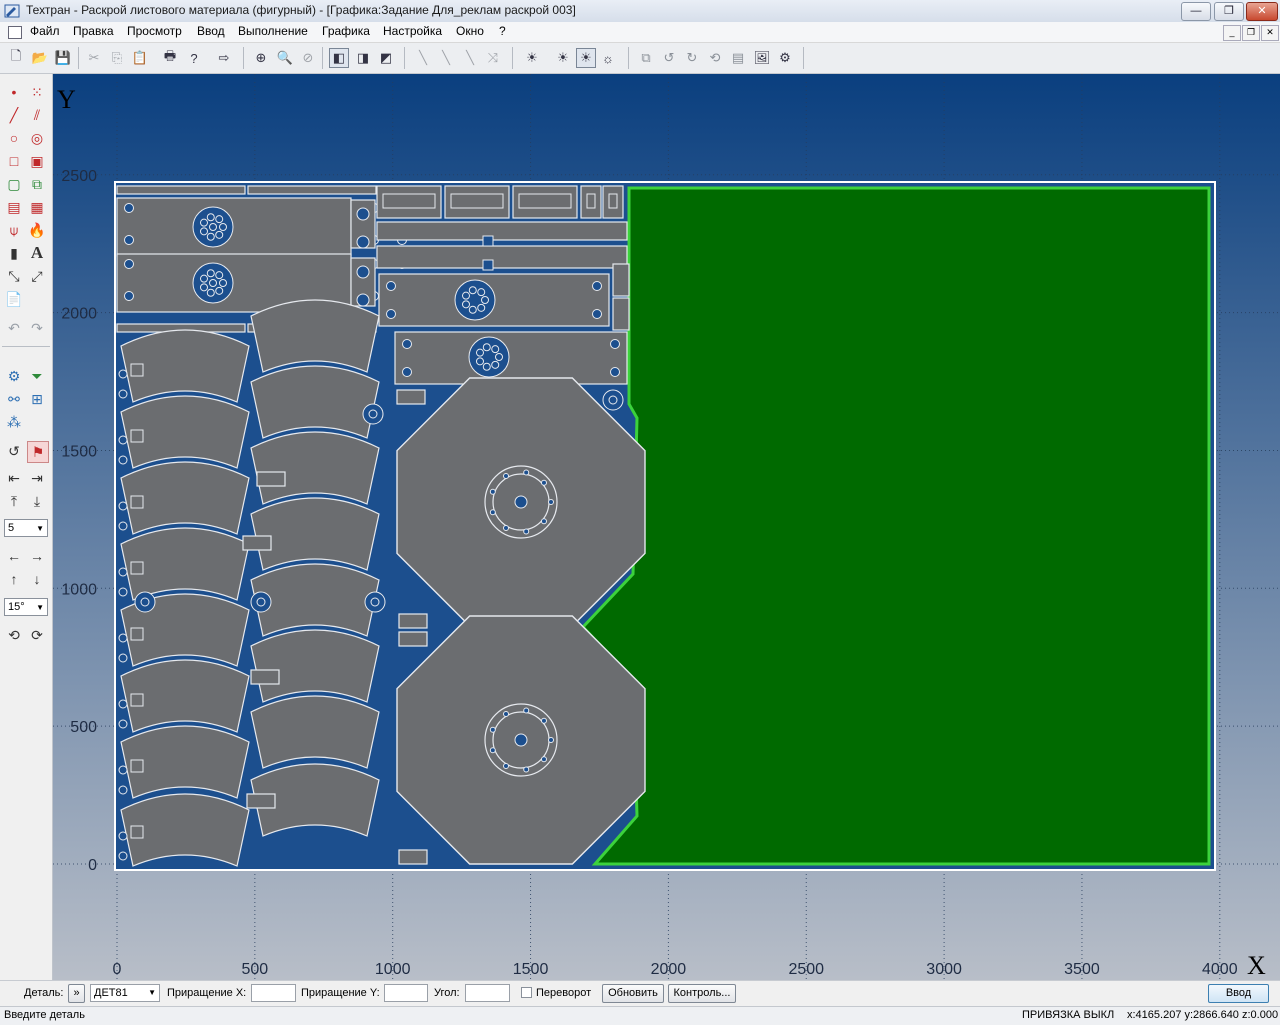  Describe the element at coordinates (37, 115) in the screenshot. I see `parallel-lines-icon: ⫽` at that location.